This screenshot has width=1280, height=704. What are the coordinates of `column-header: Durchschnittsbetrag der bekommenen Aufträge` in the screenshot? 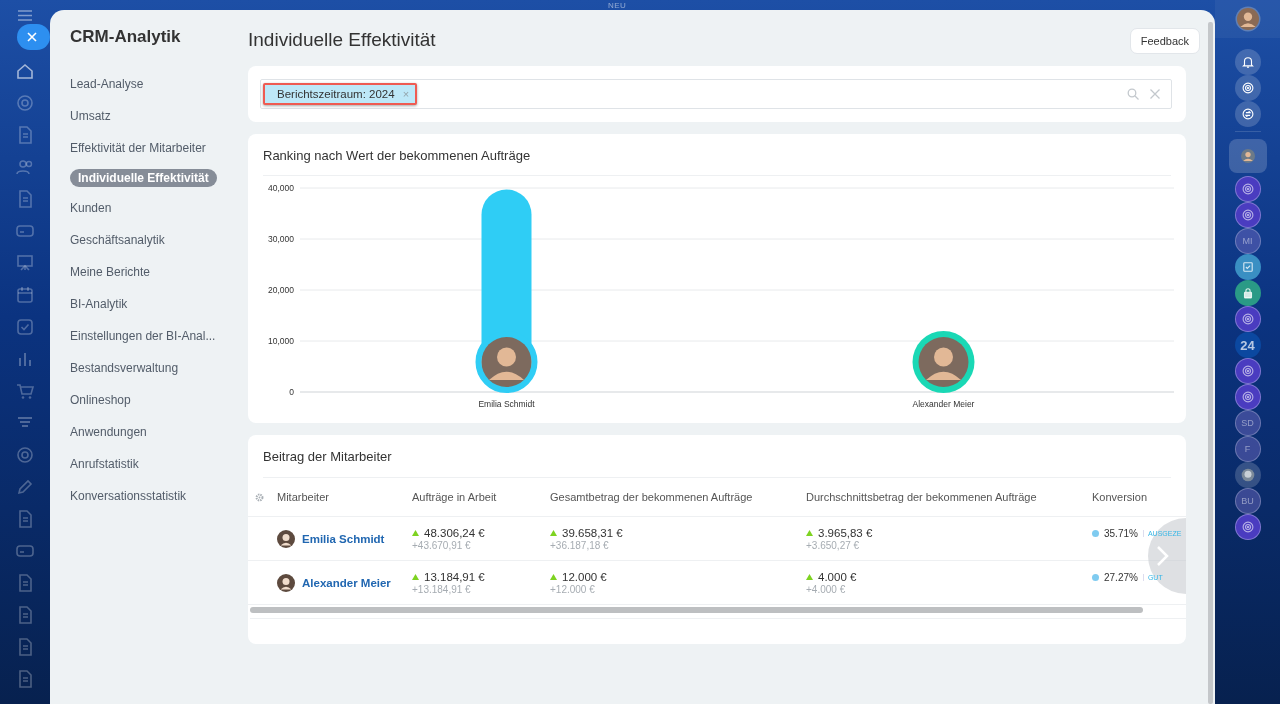 It's located at (921, 497).